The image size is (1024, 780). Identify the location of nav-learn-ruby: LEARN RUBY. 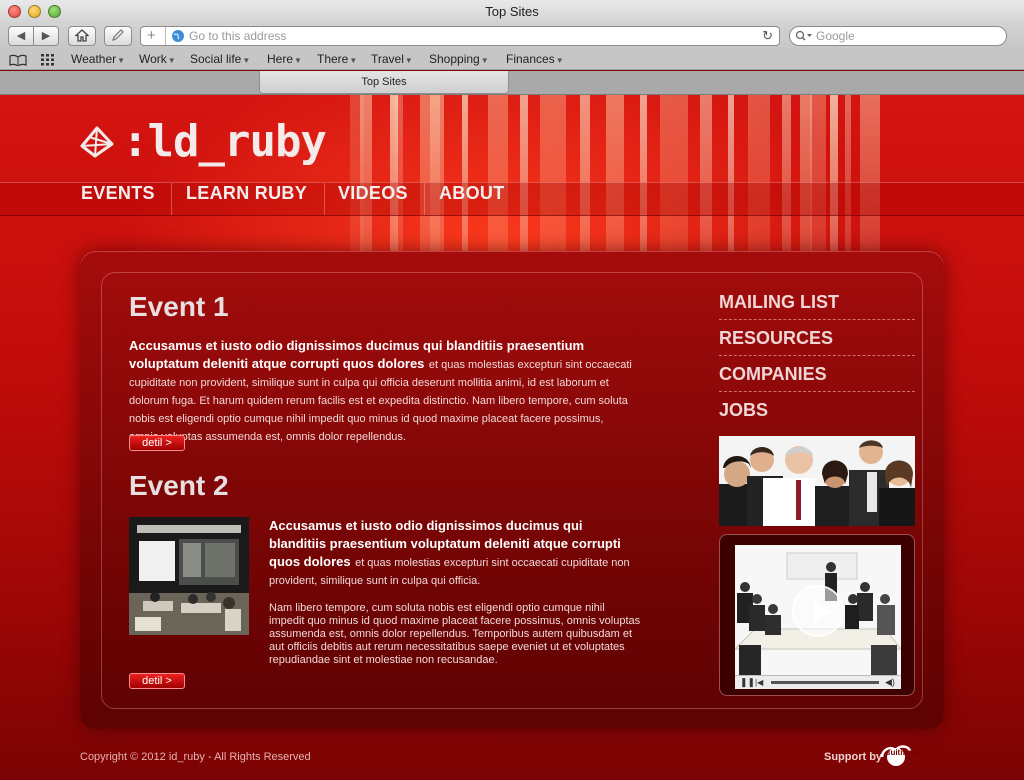
(246, 199).